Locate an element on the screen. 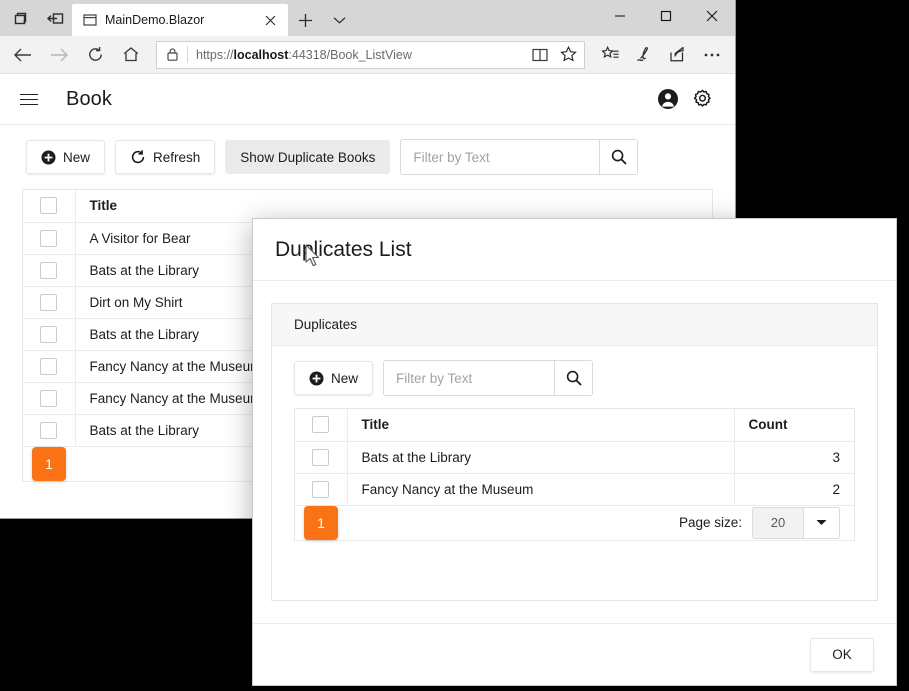  tabstrip-left-buttons is located at coordinates (36, 18).